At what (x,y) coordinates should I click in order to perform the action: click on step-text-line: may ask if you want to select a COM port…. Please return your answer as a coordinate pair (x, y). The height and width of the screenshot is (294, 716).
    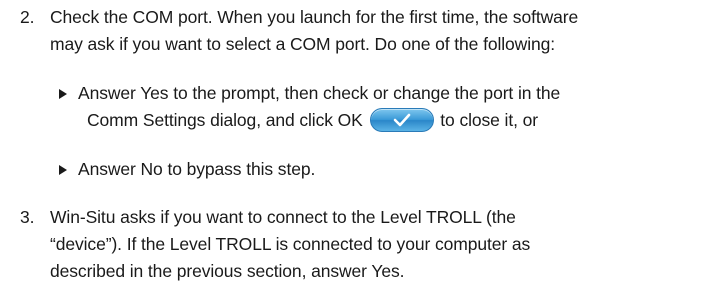
    Looking at the image, I should click on (303, 44).